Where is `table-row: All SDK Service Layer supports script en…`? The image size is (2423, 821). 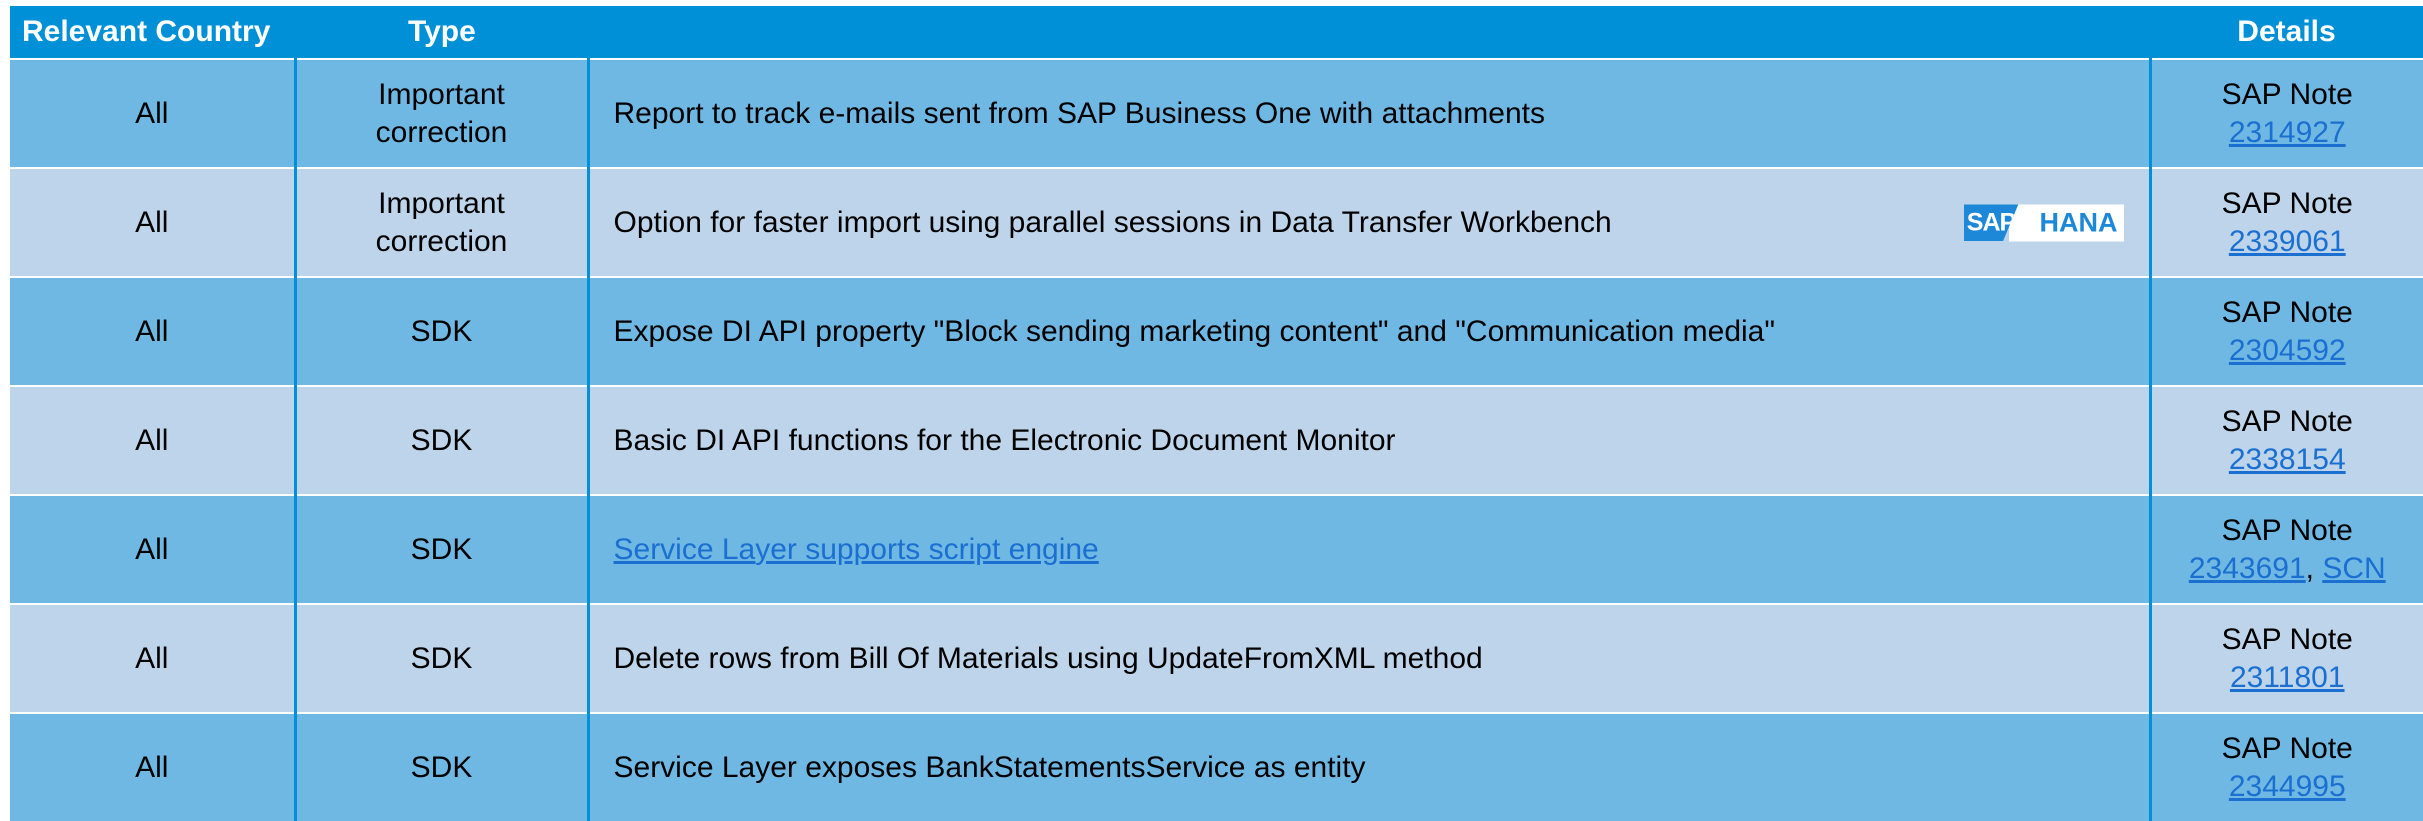
table-row: All SDK Service Layer supports script en… is located at coordinates (1216, 549).